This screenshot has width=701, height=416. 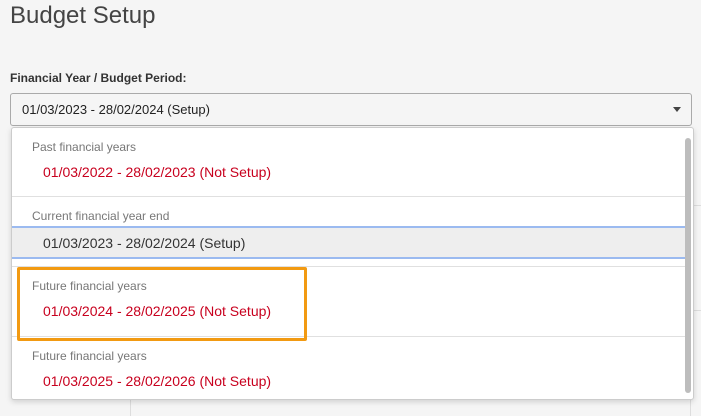 I want to click on group-label: Current financial year end, so click(x=101, y=216).